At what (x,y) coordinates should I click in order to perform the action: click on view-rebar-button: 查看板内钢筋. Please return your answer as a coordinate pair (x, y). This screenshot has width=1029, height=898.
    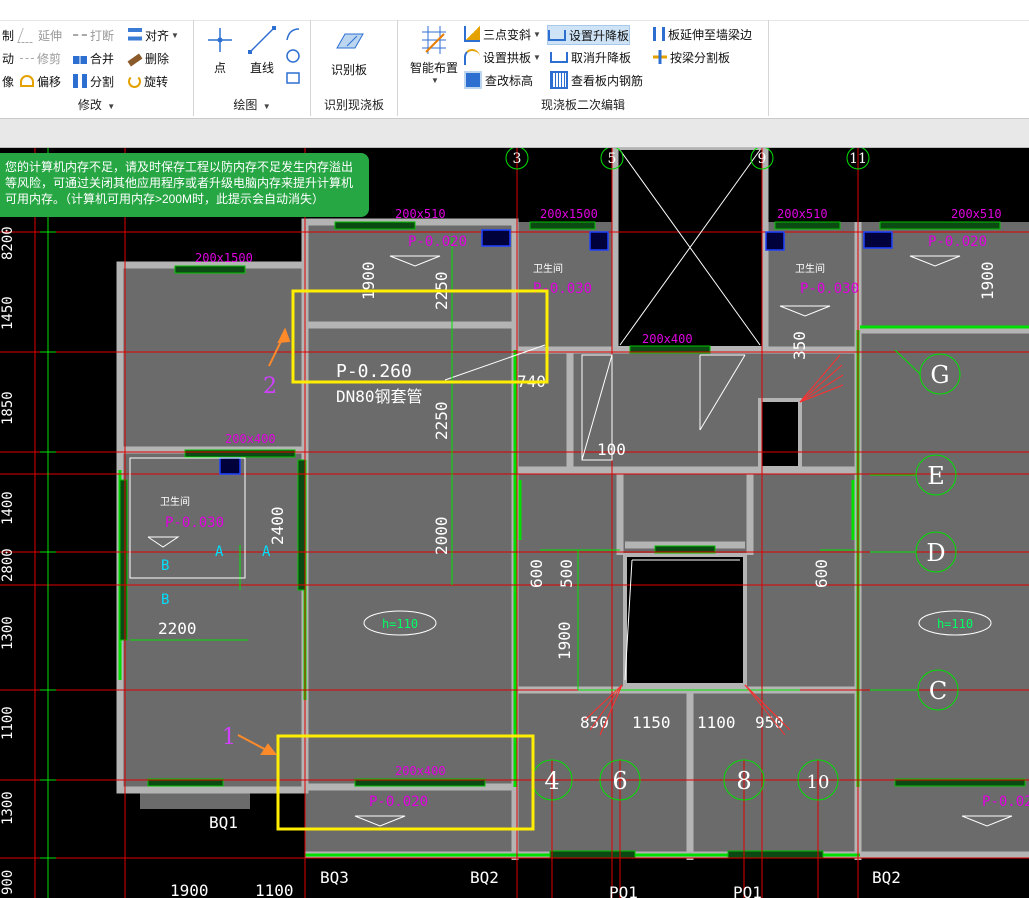
    Looking at the image, I should click on (596, 80).